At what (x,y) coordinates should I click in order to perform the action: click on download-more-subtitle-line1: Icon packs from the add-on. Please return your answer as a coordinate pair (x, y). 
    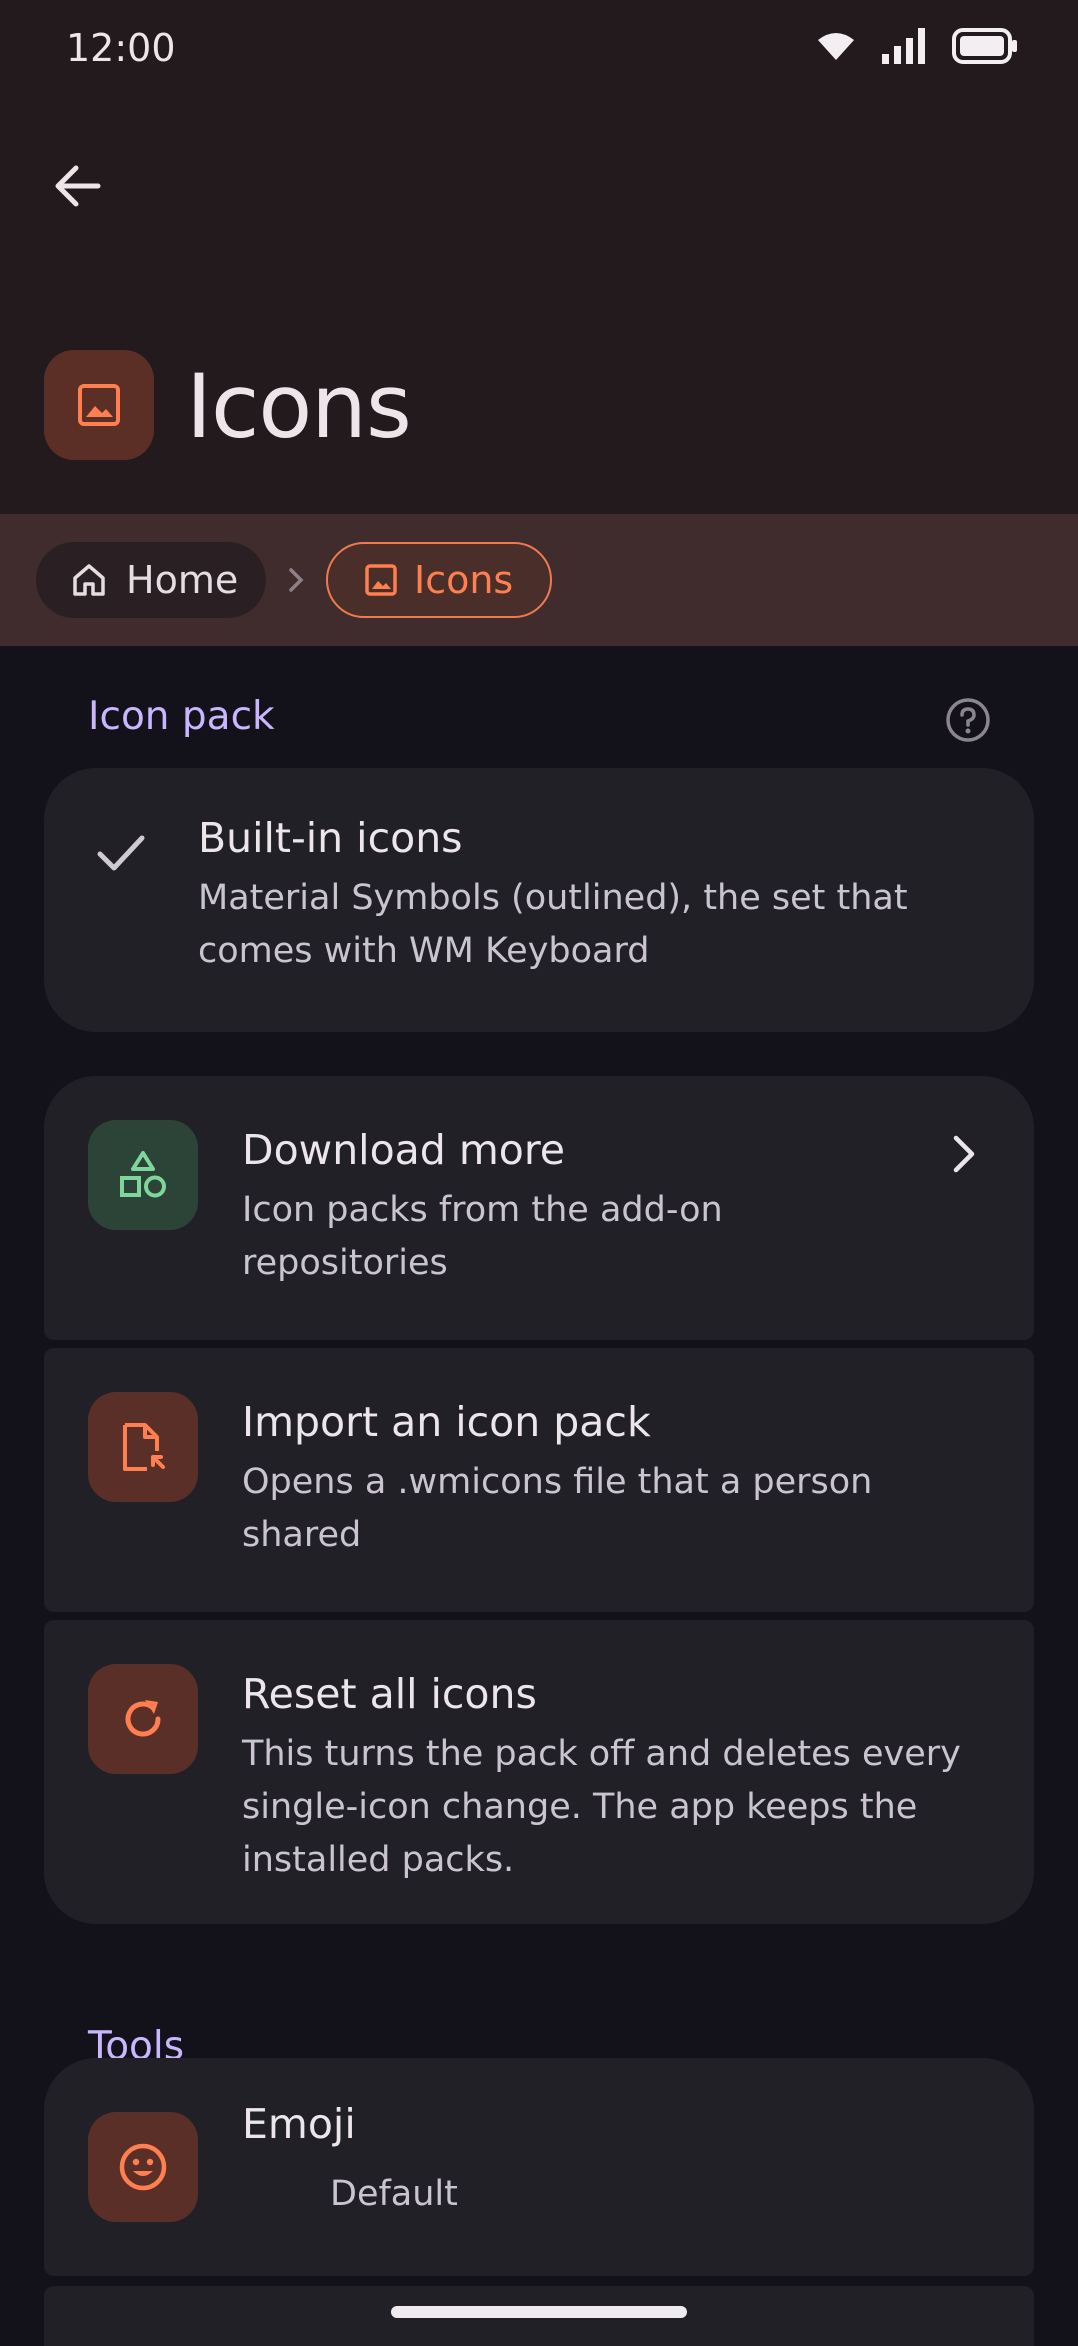
    Looking at the image, I should click on (482, 1210).